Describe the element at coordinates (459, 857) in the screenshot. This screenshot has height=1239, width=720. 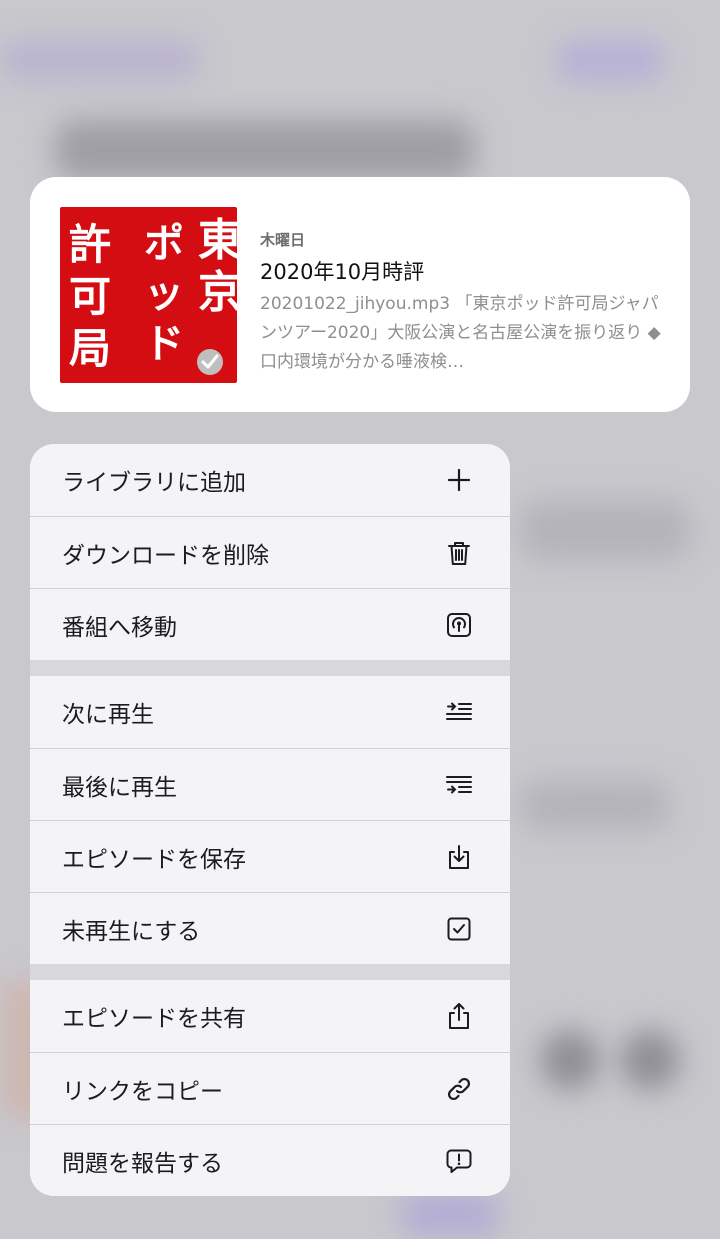
I see `save-download-icon` at that location.